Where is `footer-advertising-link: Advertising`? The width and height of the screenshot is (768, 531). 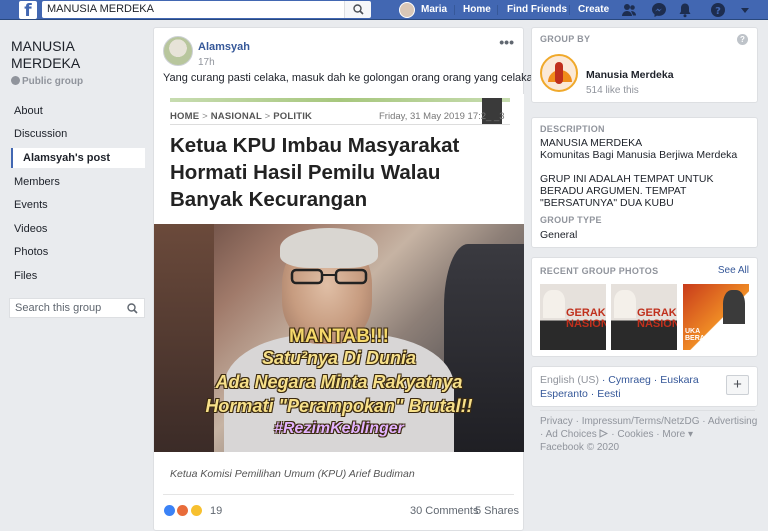
footer-advertising-link: Advertising is located at coordinates (732, 421).